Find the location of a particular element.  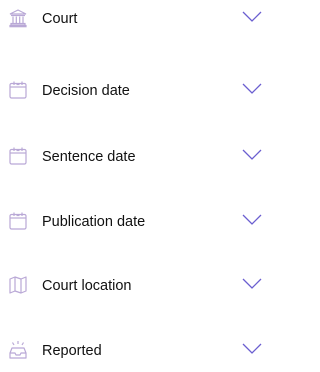

inbox-icon is located at coordinates (18, 350).